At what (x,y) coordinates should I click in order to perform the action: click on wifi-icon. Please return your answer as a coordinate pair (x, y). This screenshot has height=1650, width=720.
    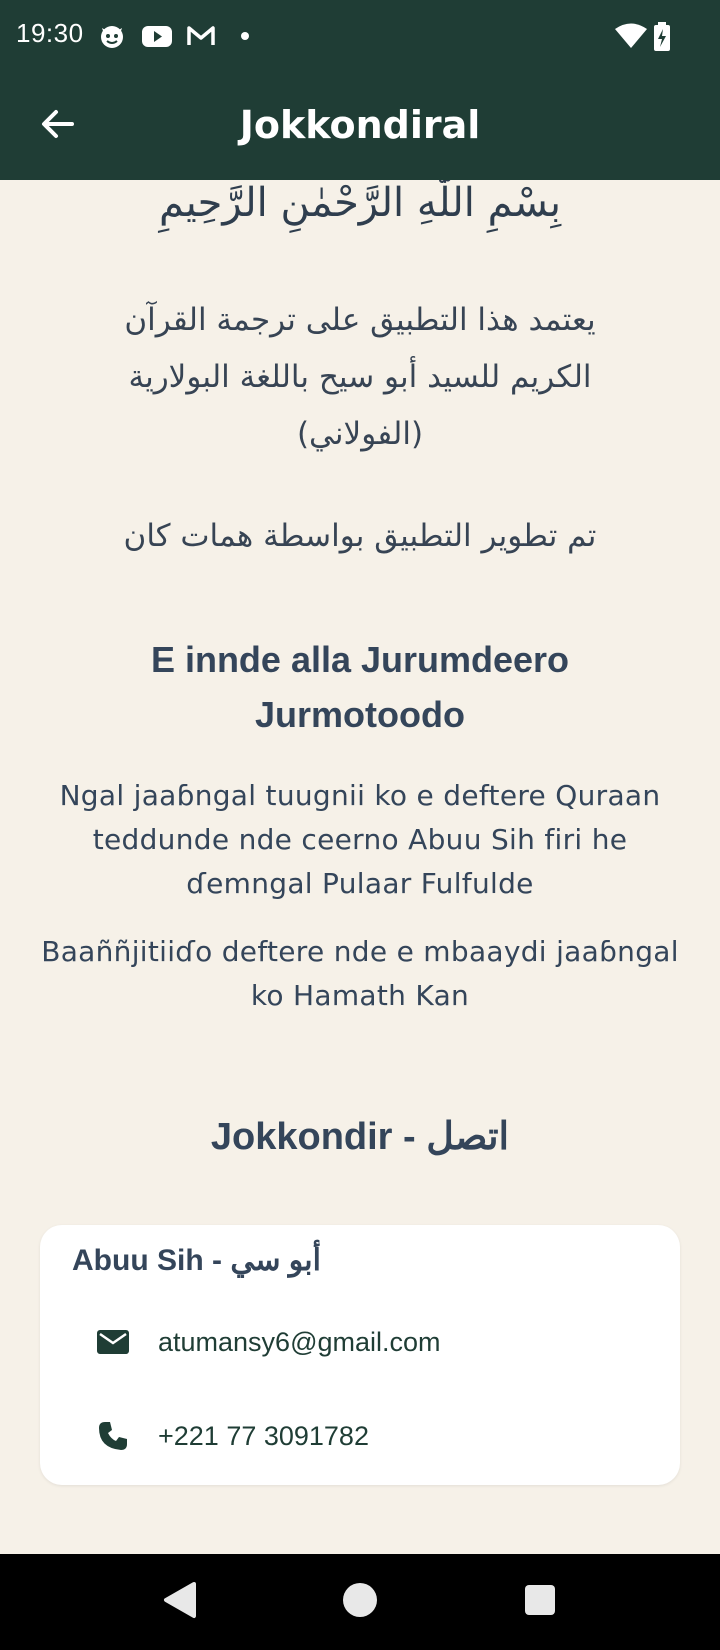
    Looking at the image, I should click on (631, 36).